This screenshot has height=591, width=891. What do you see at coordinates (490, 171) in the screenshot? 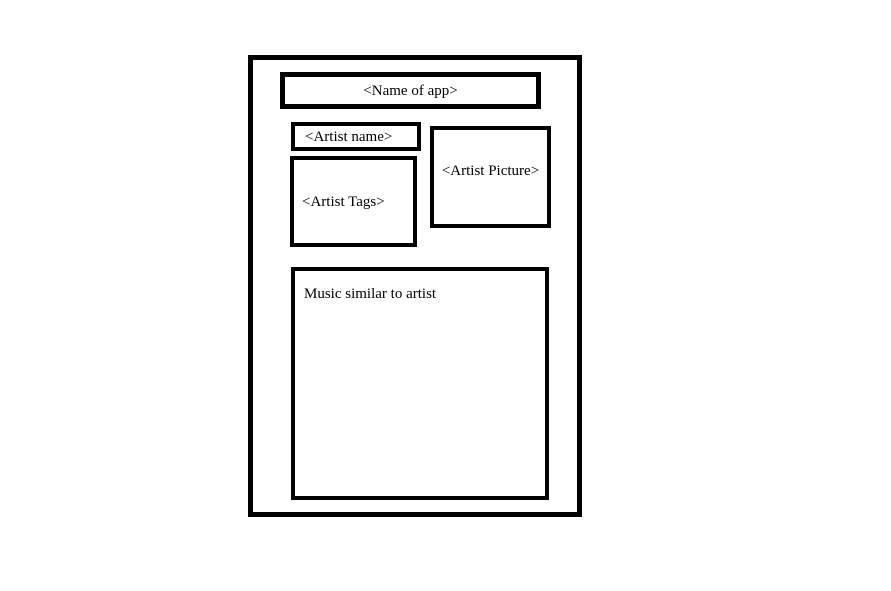
I see `artist-picture-label: <Artist Picture>` at bounding box center [490, 171].